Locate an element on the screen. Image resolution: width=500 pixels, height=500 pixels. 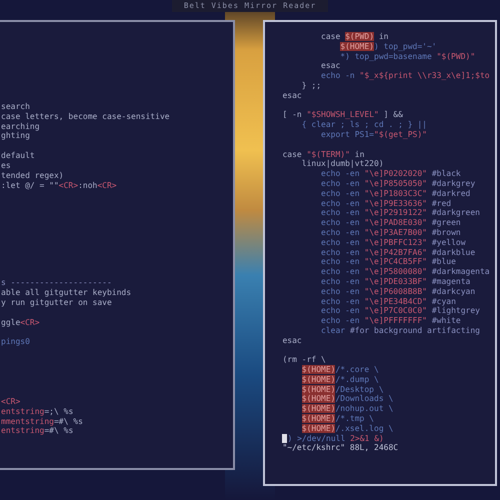
code-line: echo -en "\e]P8505050" #darkgrey is located at coordinates (398, 183).